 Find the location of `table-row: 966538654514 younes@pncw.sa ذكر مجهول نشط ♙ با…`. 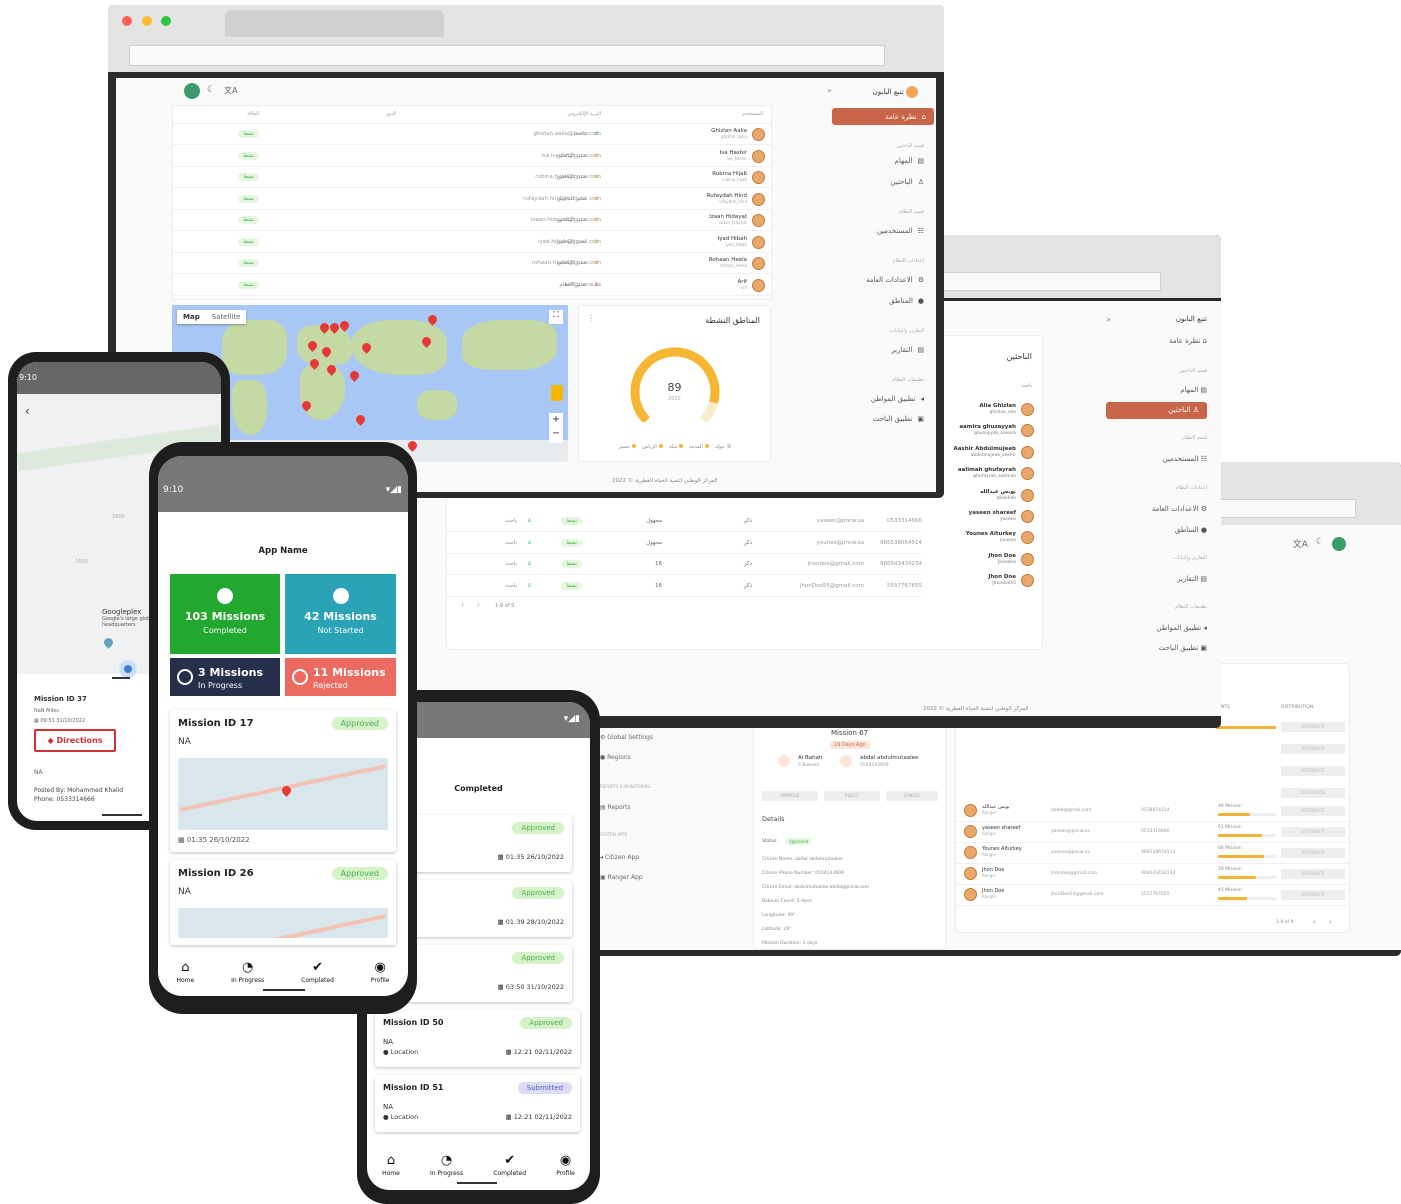

table-row: 966538654514 younes@pncw.sa ذكر مجهول نشط ♙ با… is located at coordinates (684, 543).